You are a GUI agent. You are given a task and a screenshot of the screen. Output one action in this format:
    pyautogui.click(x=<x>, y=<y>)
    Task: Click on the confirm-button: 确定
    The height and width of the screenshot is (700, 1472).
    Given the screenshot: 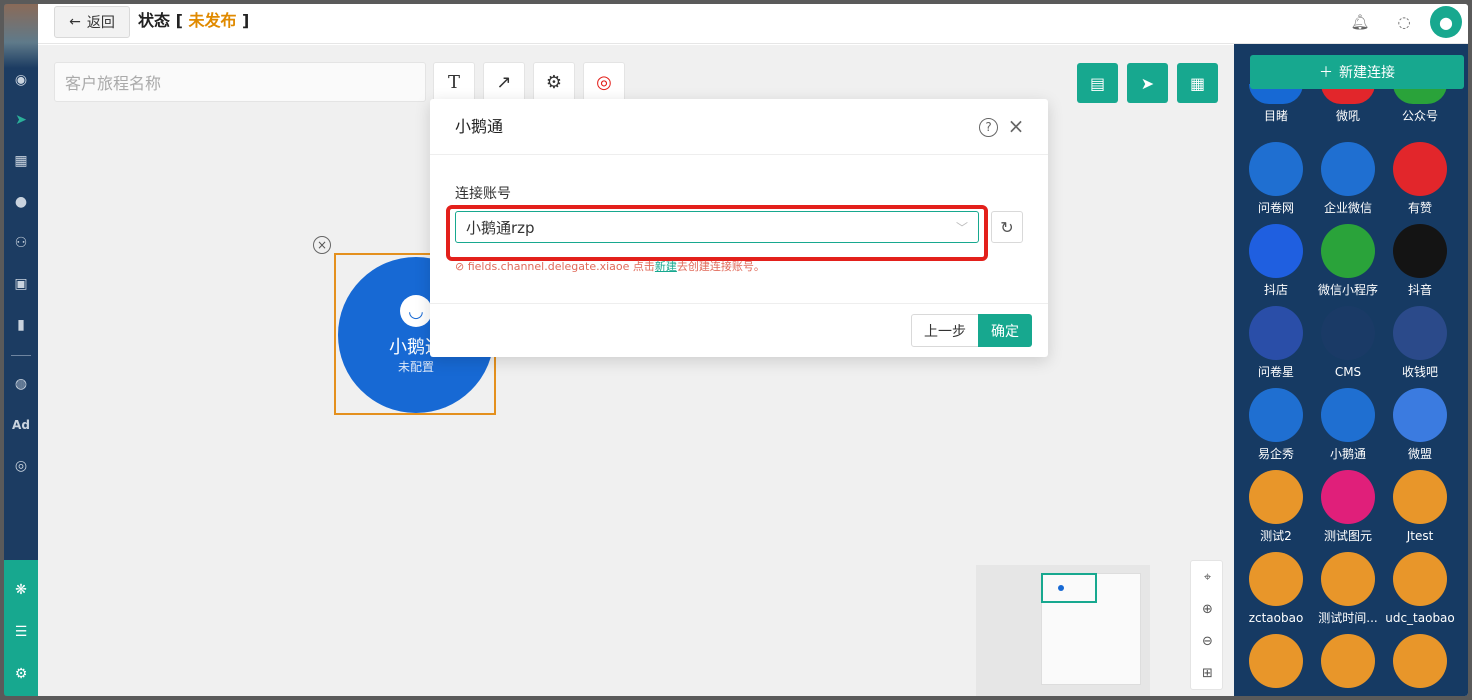 What is the action you would take?
    pyautogui.click(x=1005, y=330)
    